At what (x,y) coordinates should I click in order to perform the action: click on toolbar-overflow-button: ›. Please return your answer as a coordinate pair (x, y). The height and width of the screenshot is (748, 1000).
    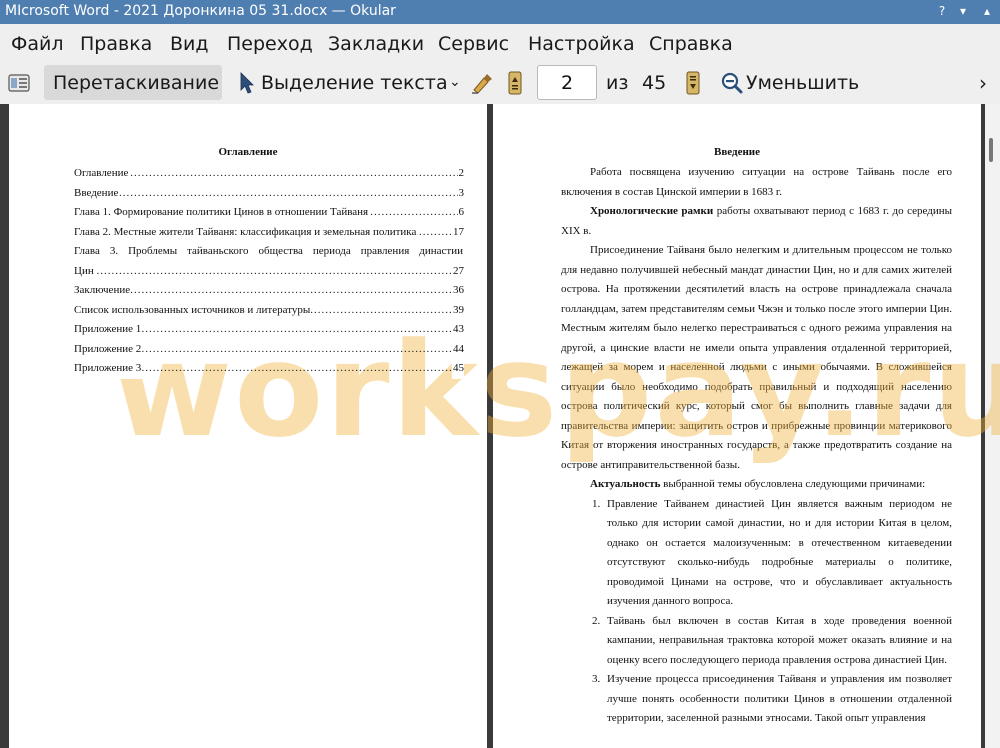
    Looking at the image, I should click on (983, 83).